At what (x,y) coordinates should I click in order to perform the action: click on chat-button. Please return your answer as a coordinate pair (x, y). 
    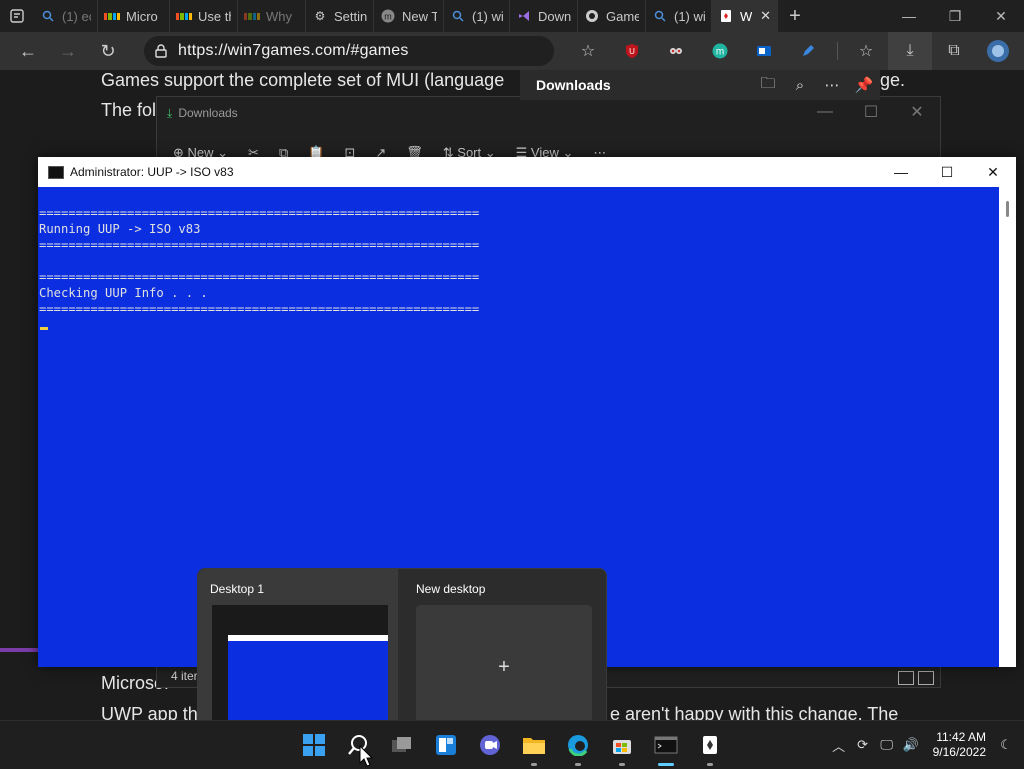
    Looking at the image, I should click on (490, 745).